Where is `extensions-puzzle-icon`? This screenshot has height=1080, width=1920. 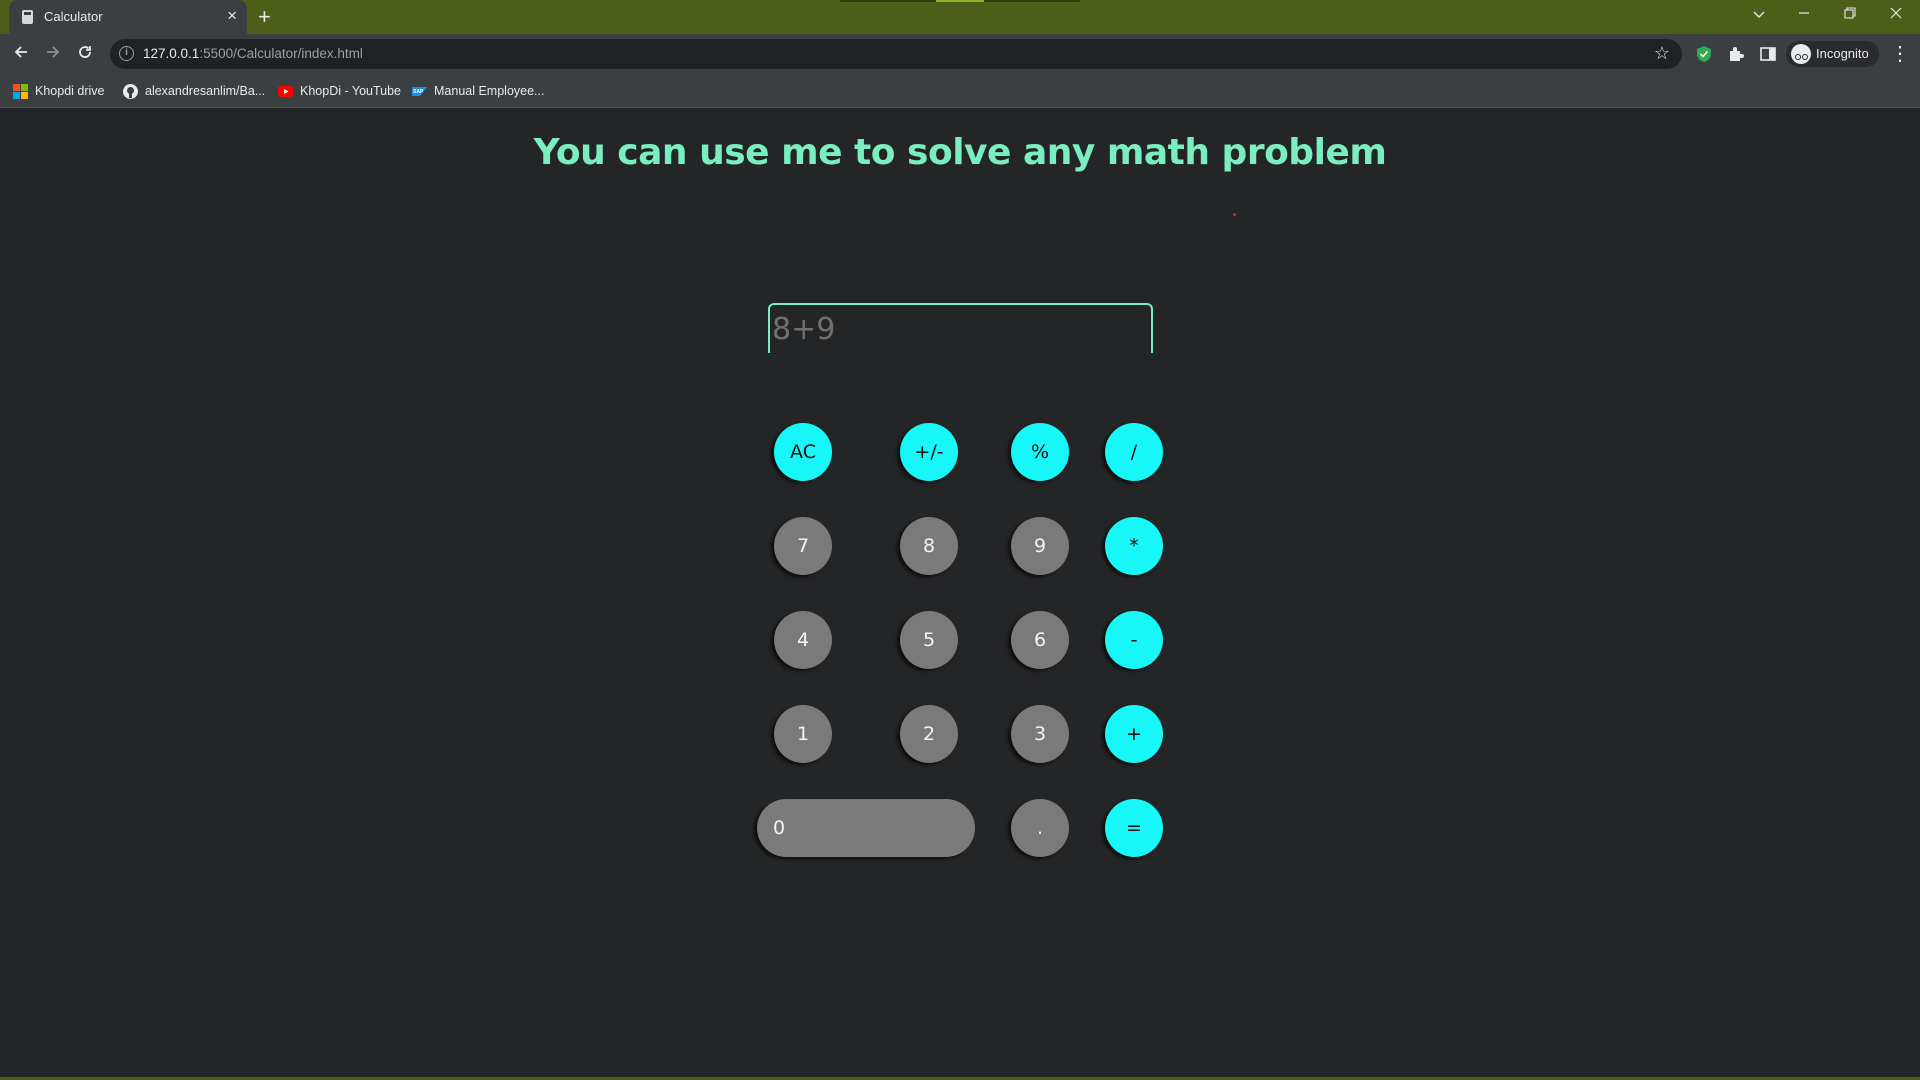
extensions-puzzle-icon is located at coordinates (1736, 54).